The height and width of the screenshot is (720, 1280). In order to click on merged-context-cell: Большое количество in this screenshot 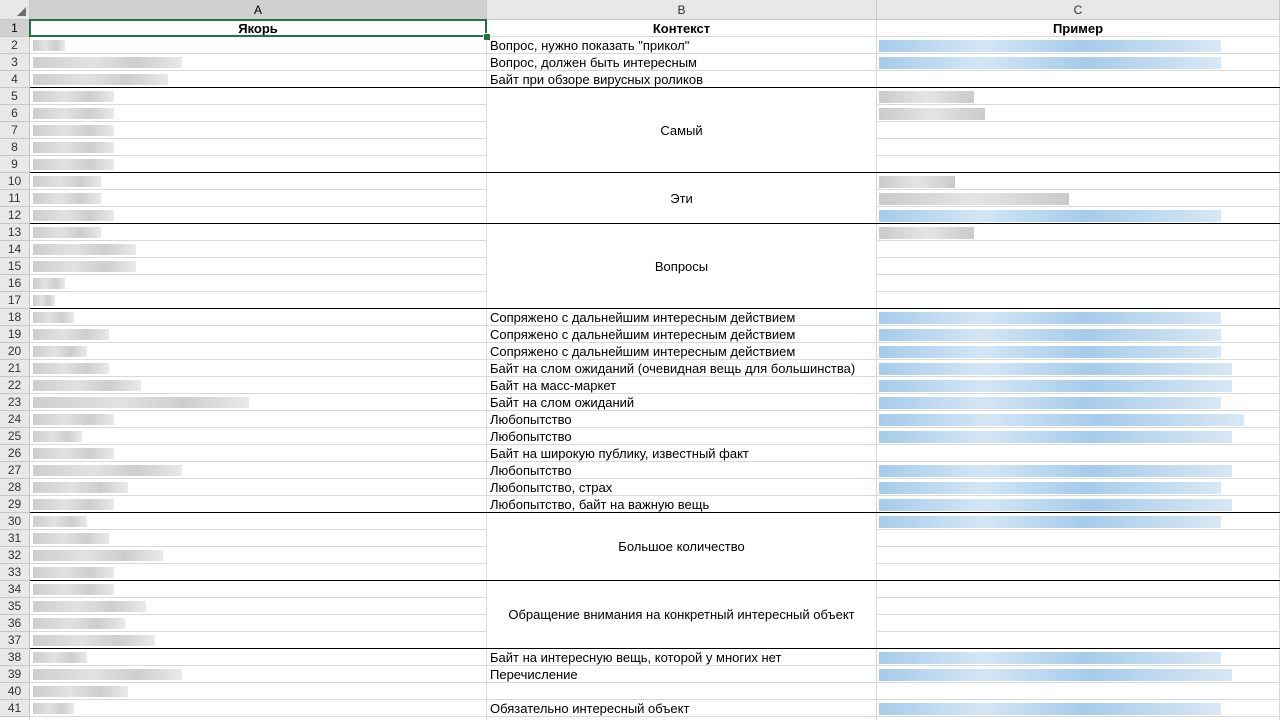, I will do `click(681, 546)`.